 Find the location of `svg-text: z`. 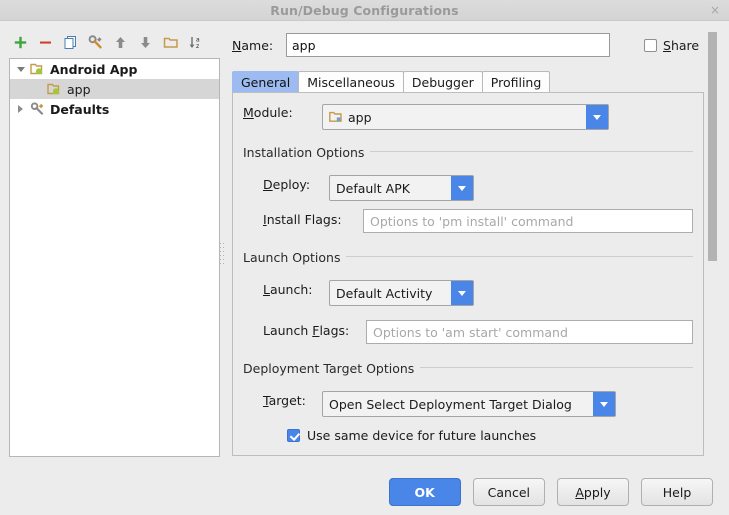

svg-text: z is located at coordinates (197, 46).